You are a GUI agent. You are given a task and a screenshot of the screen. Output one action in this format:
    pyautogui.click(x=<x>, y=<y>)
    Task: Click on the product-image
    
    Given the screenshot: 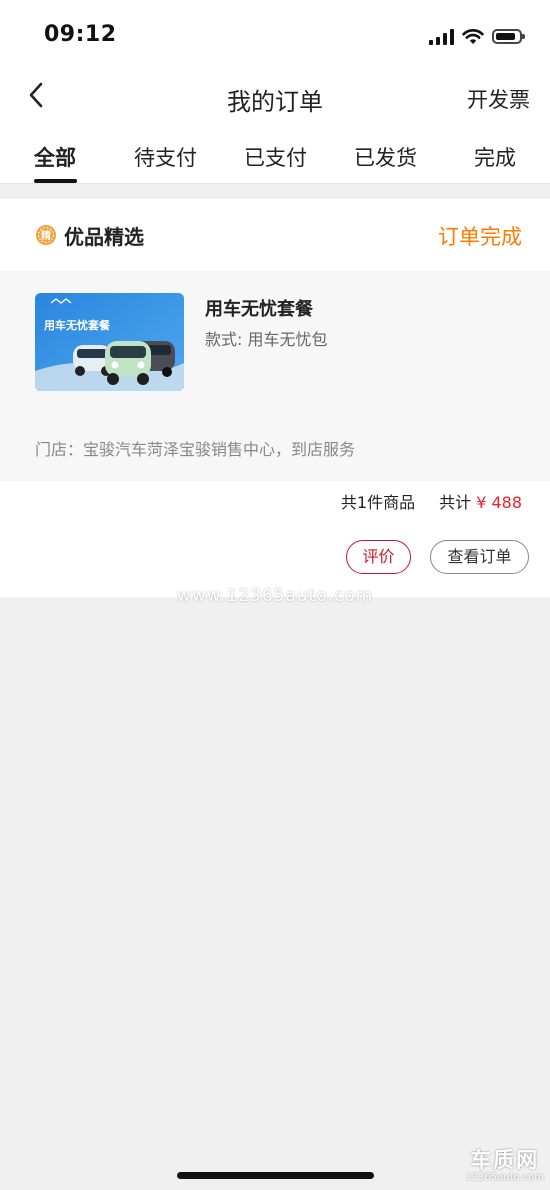 What is the action you would take?
    pyautogui.click(x=109, y=342)
    